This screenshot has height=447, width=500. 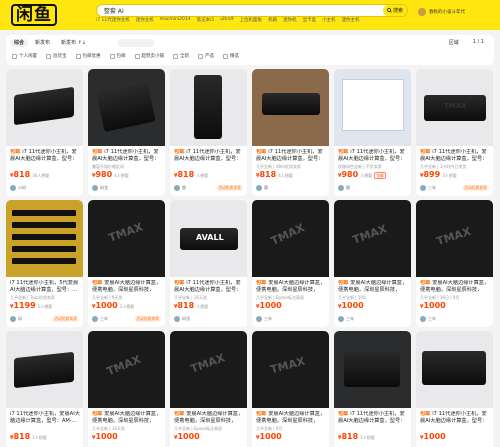 I want to click on region-dropdown: 区域, so click(x=454, y=42).